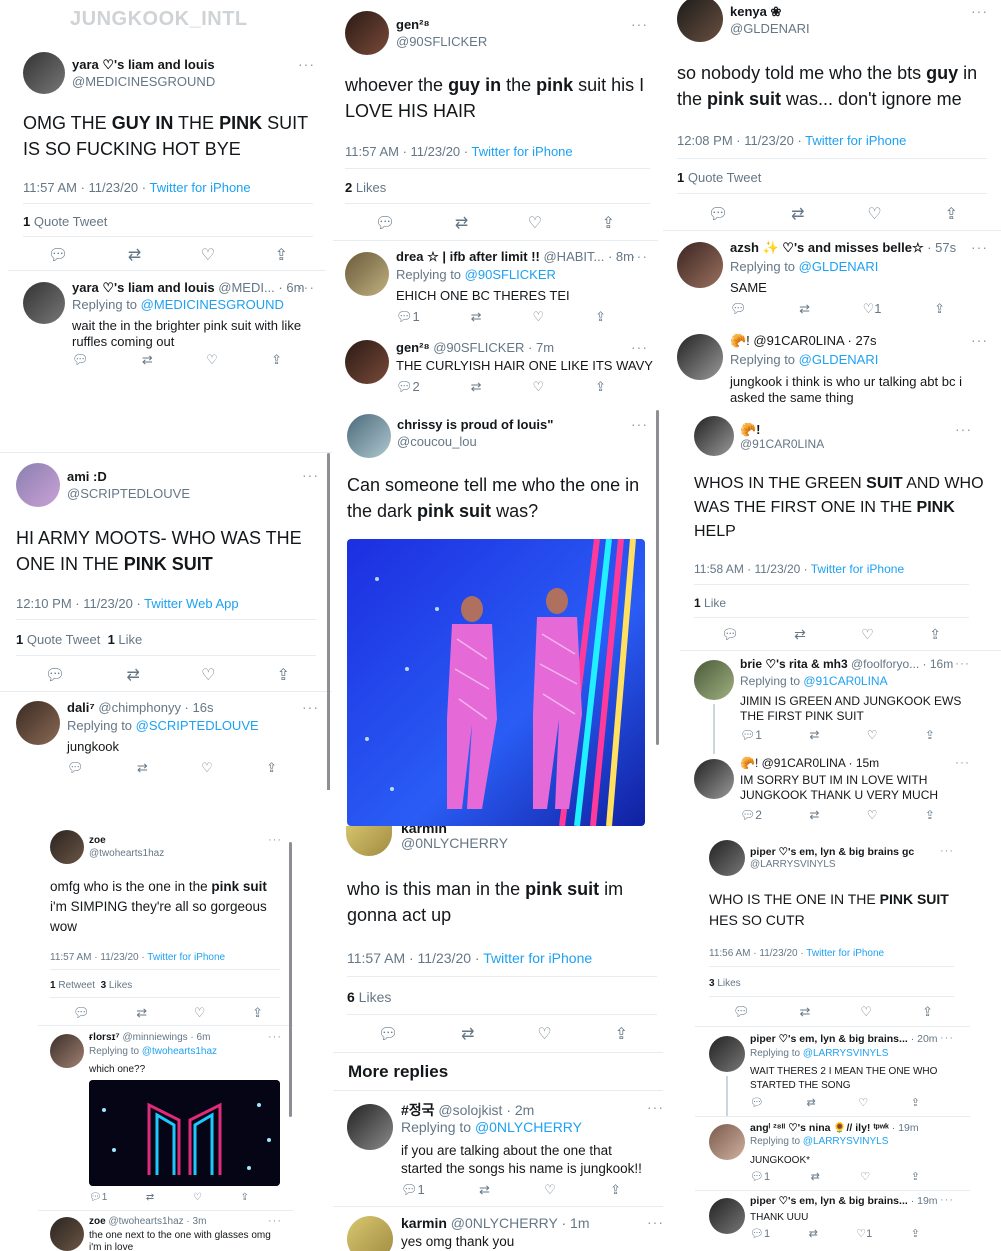  I want to click on author-name: zoe, so click(97, 840).